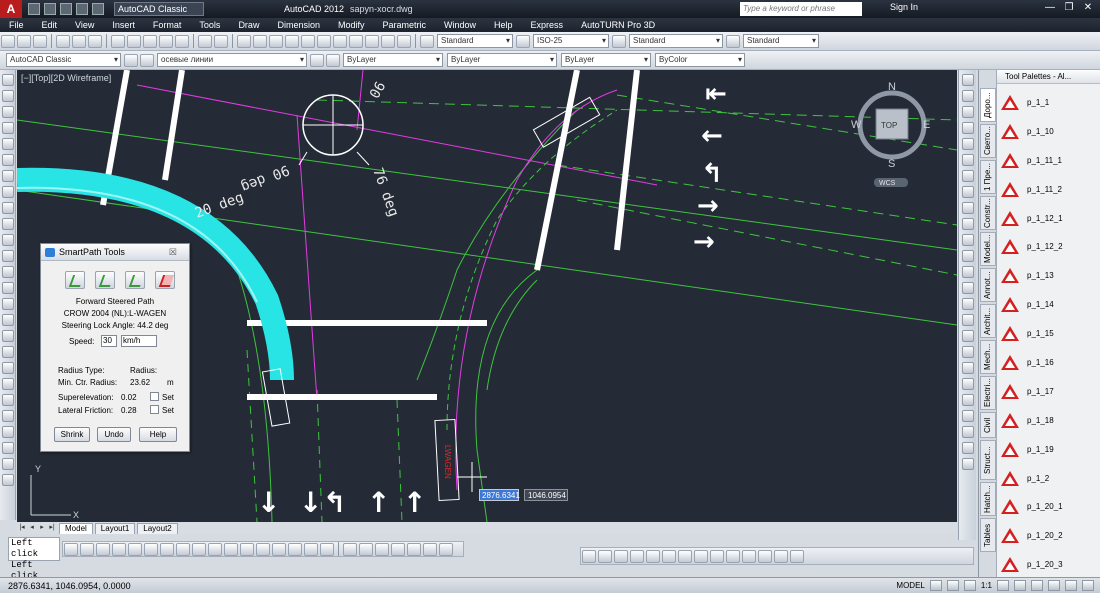 This screenshot has height=593, width=1100. What do you see at coordinates (1050, 246) in the screenshot?
I see `palette-tool: p_1_12_2` at bounding box center [1050, 246].